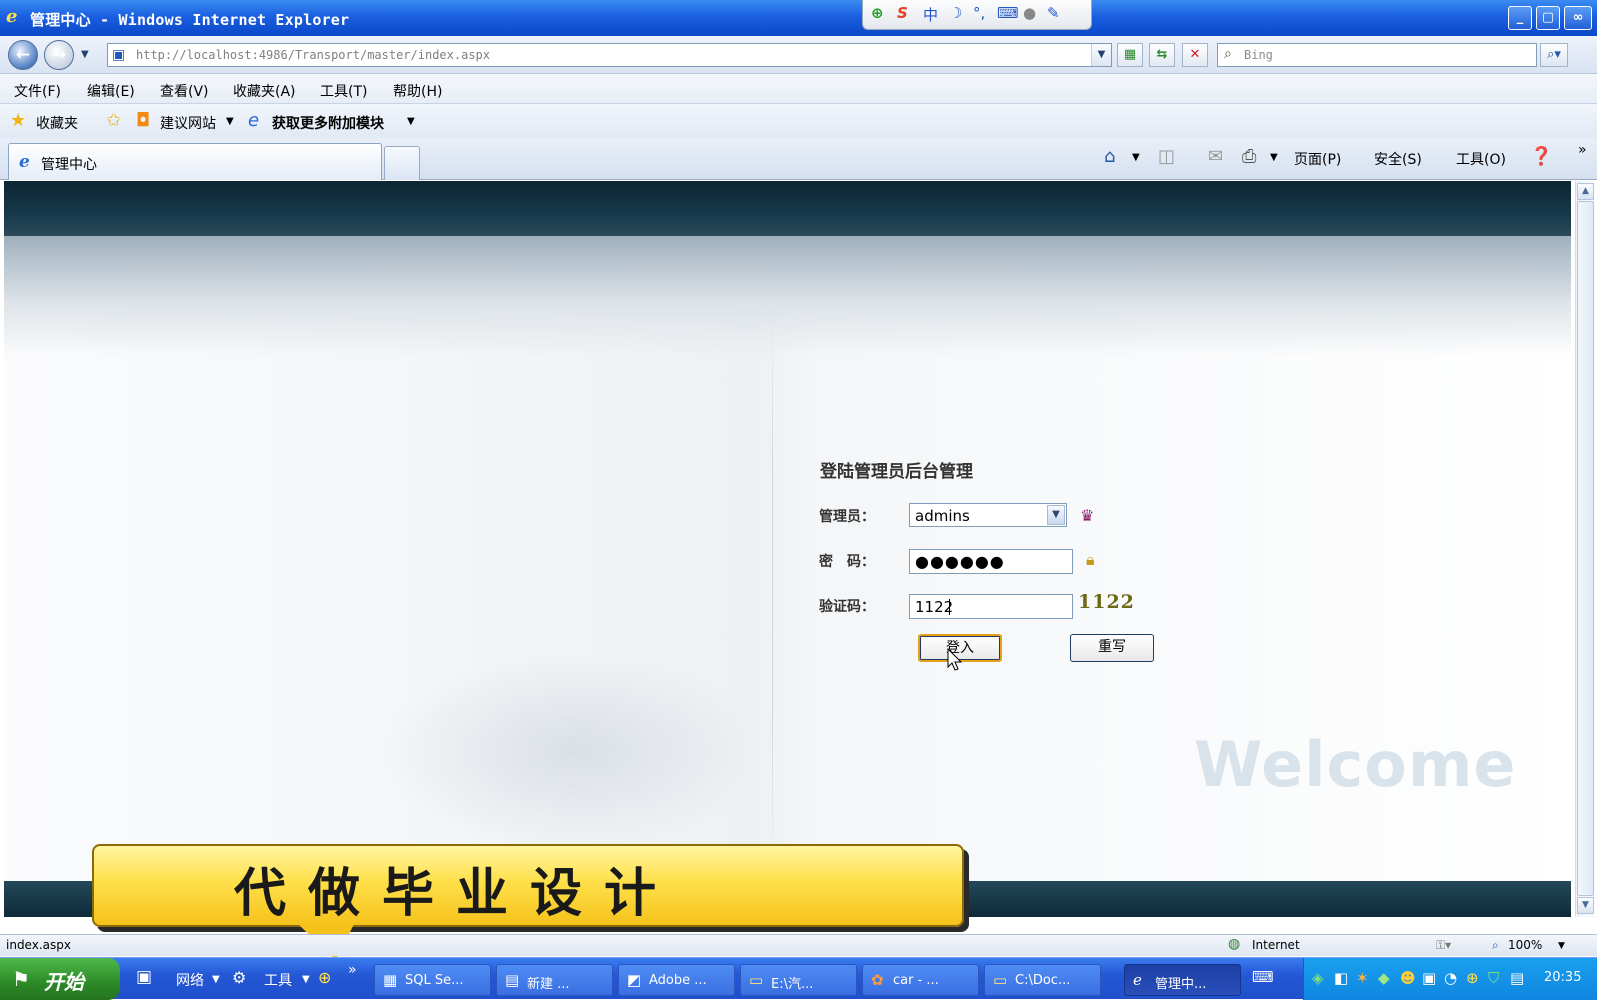 Image resolution: width=1597 pixels, height=1000 pixels. Describe the element at coordinates (143, 120) in the screenshot. I see `suggested-sites-icon: ◘` at that location.